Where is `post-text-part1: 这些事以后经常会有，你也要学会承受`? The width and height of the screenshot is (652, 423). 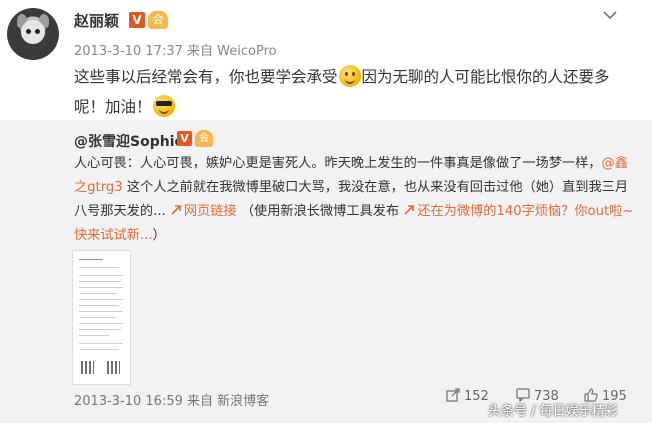
post-text-part1: 这些事以后经常会有，你也要学会承受 is located at coordinates (206, 77).